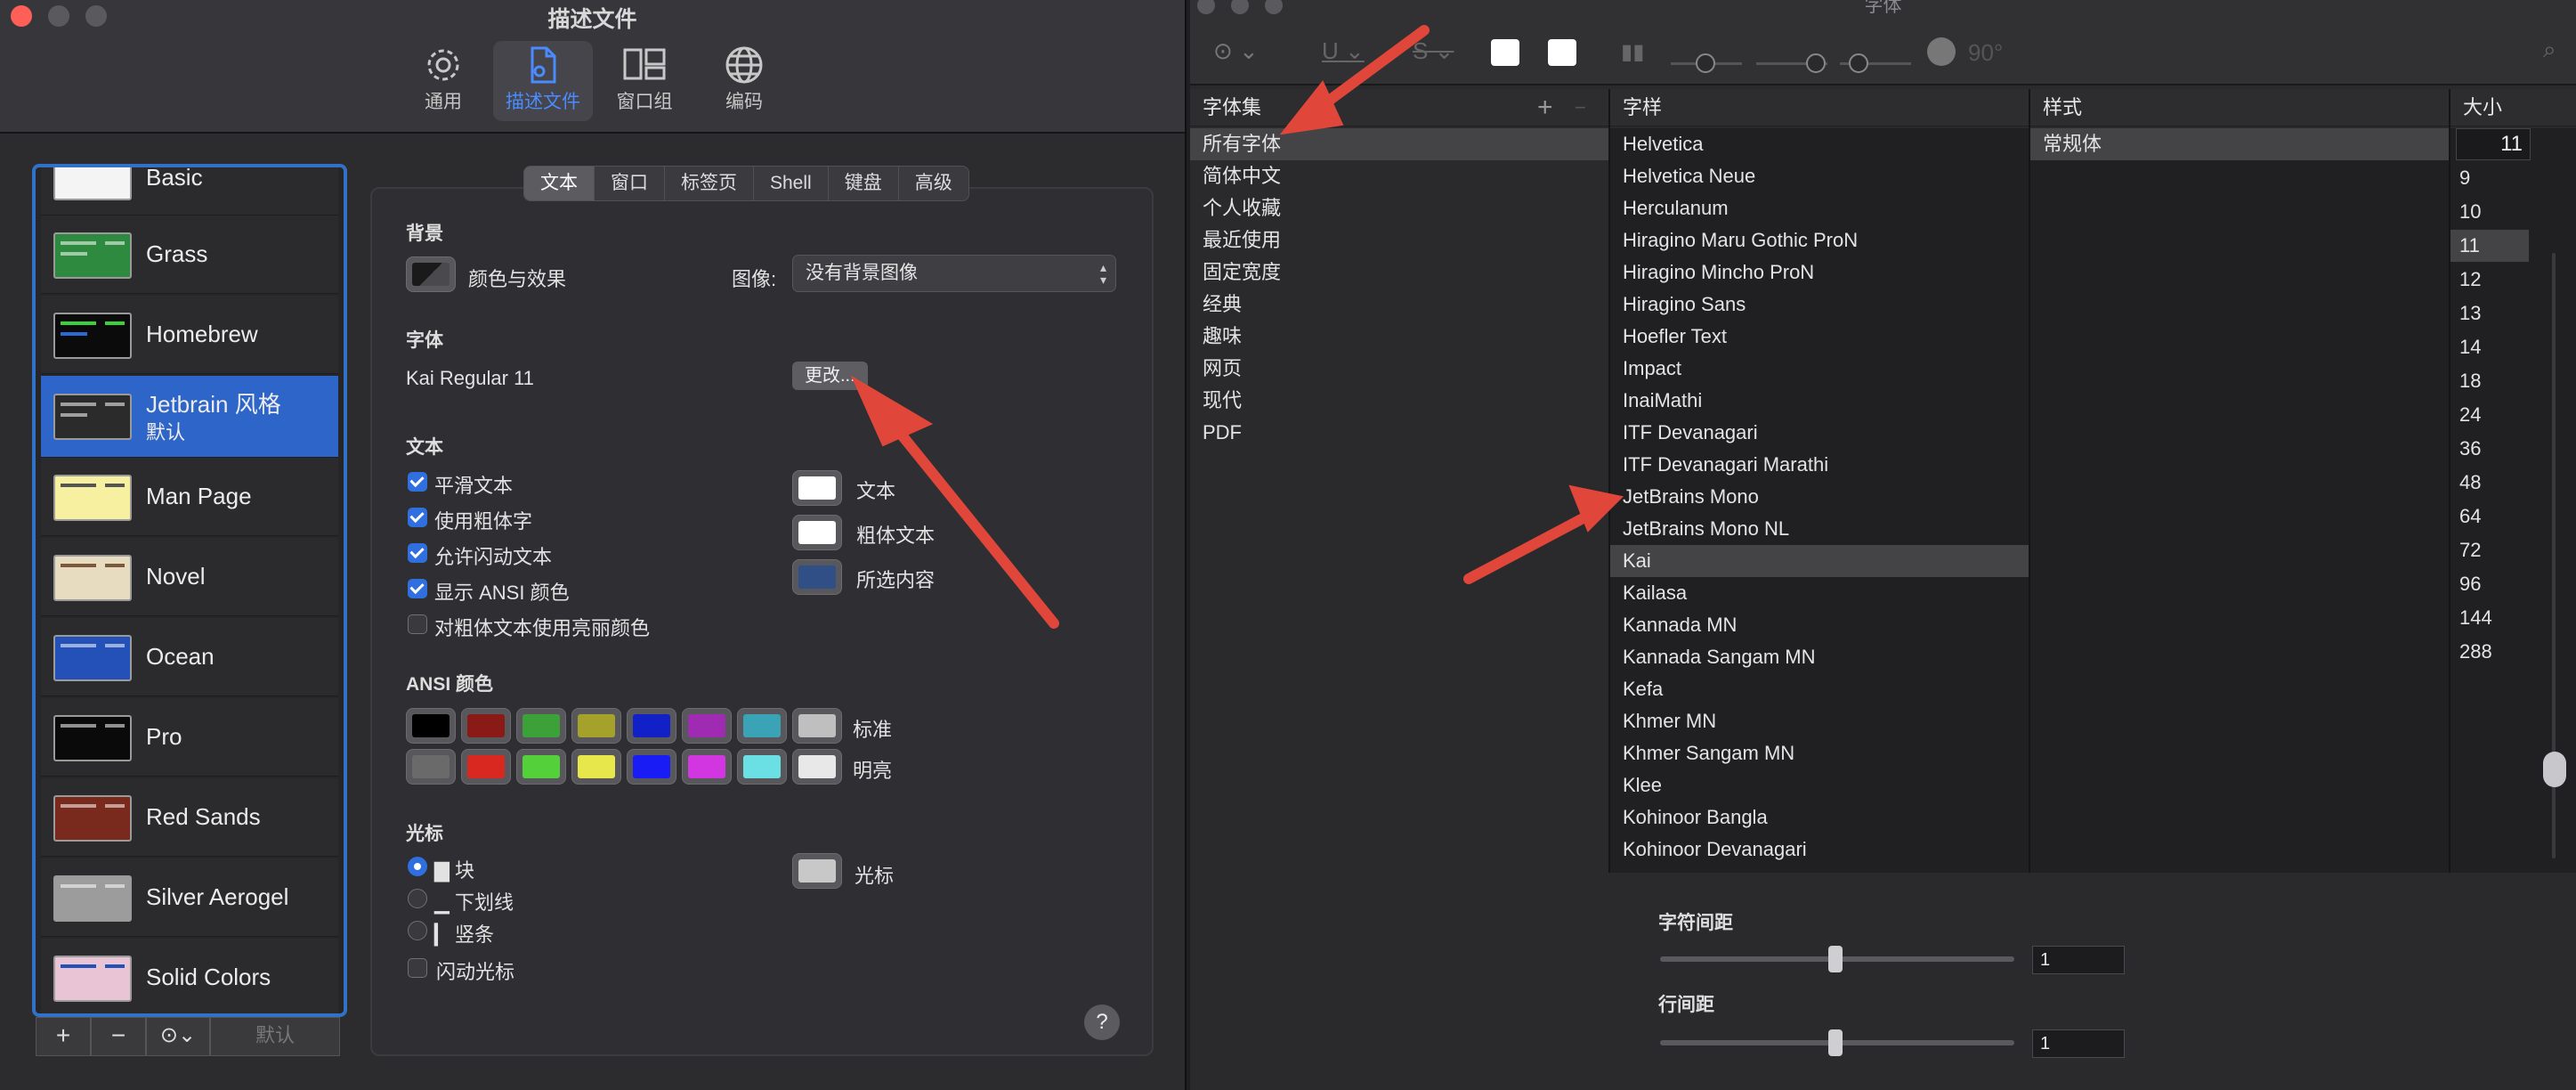 The height and width of the screenshot is (1090, 2576). Describe the element at coordinates (1820, 433) in the screenshot. I see `font-family-item: ITF Devanagari` at that location.